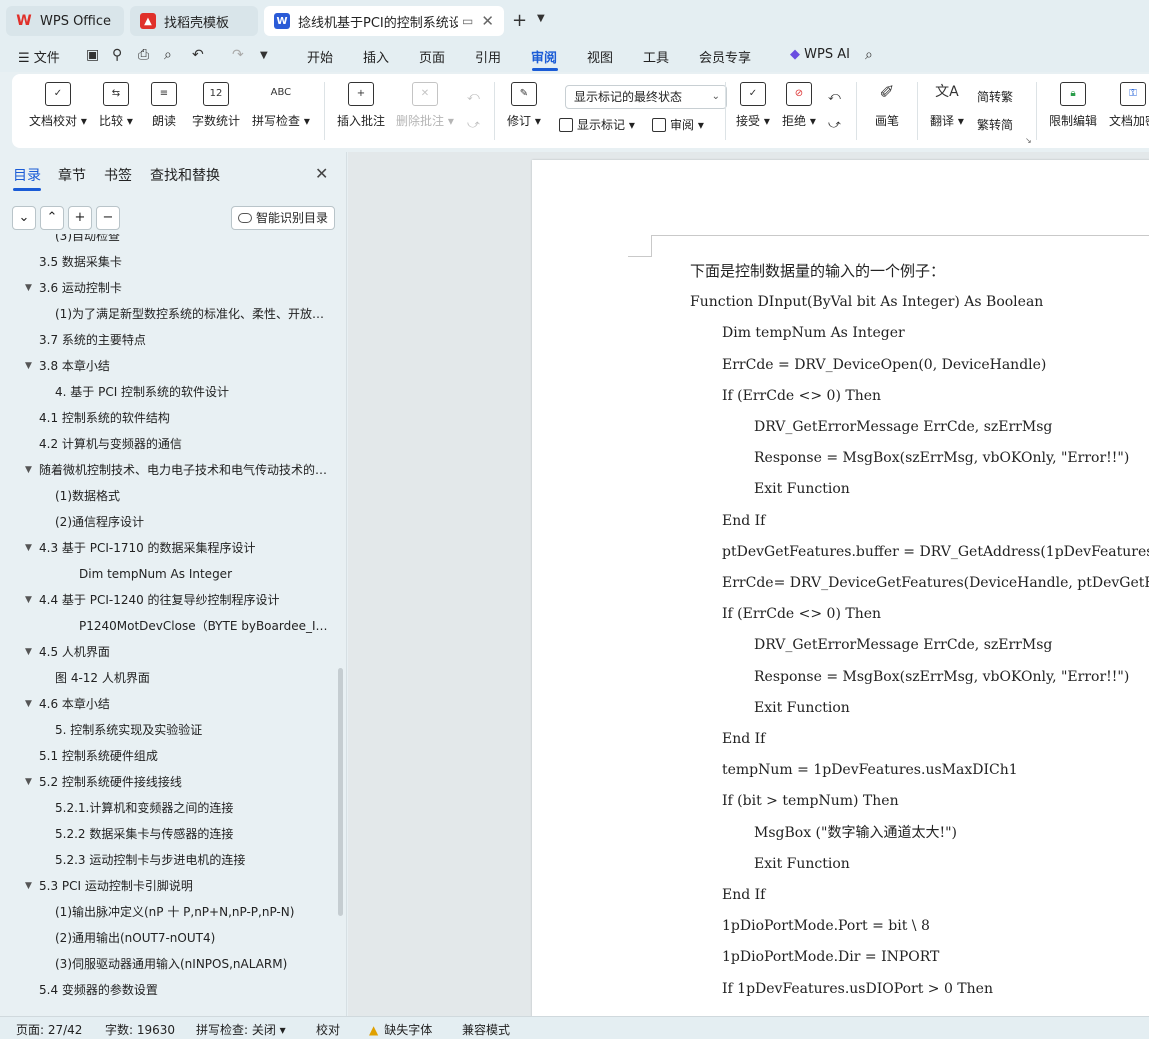  I want to click on word-count-indicator: 字数: 19630, so click(140, 1029).